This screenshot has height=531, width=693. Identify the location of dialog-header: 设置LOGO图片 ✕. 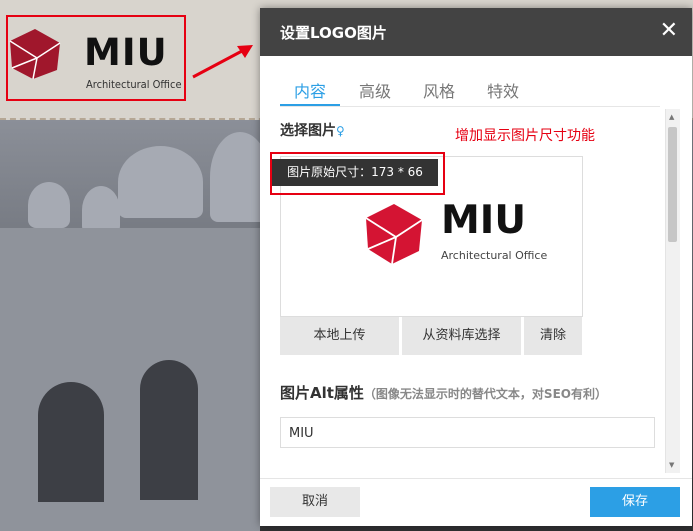
(476, 32).